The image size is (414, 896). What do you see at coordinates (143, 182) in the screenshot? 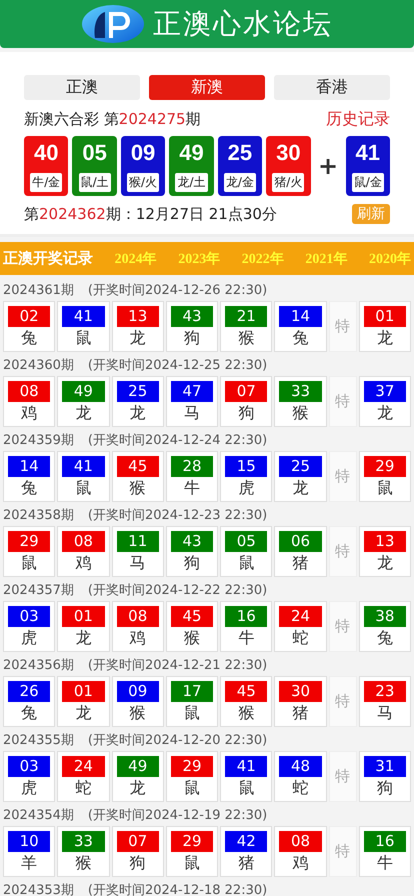
I see `zodiac-label: 猴/火` at bounding box center [143, 182].